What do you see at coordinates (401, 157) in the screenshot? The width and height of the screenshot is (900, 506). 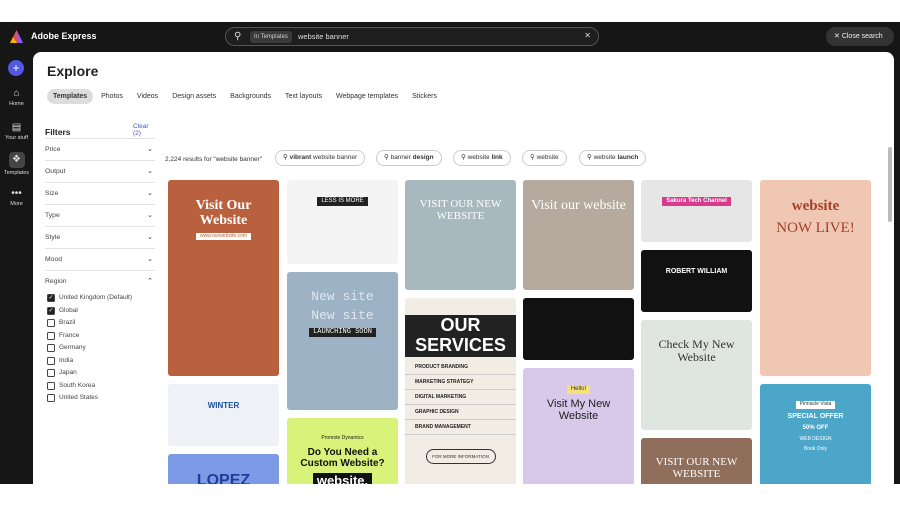 I see `suggestion-text: banner` at bounding box center [401, 157].